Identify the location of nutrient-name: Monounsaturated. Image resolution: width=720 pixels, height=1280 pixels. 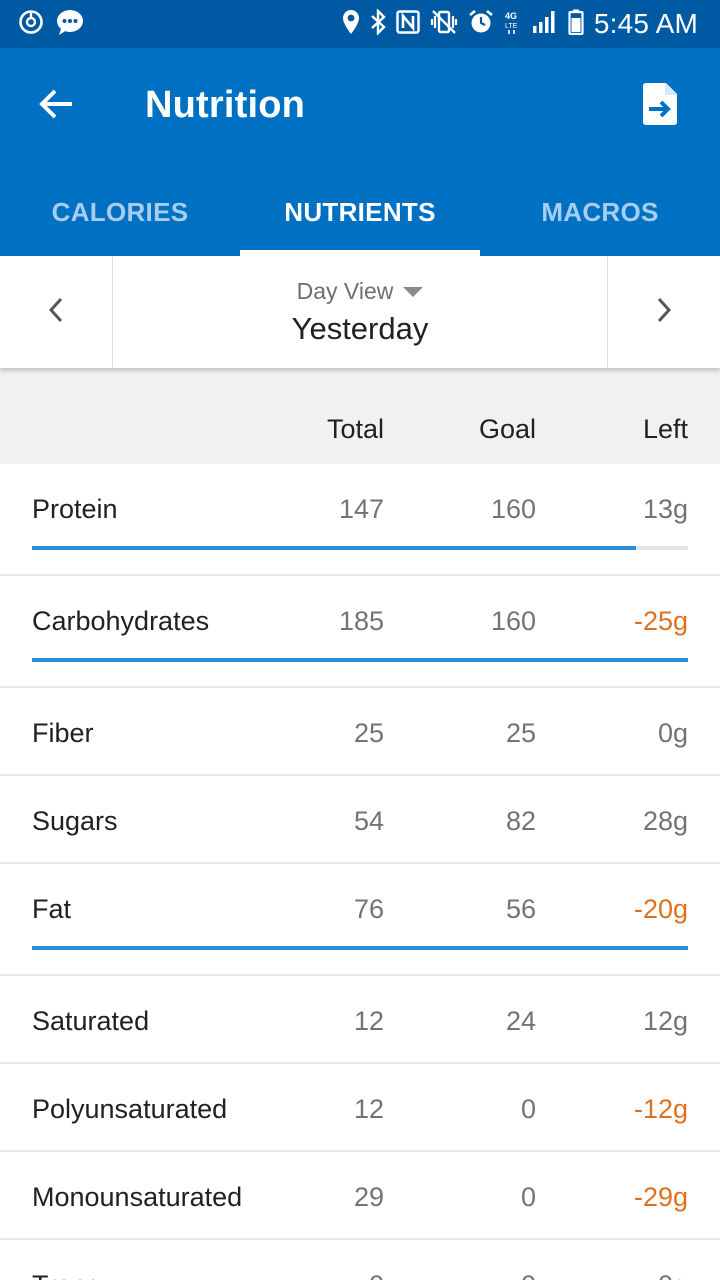
(137, 1197).